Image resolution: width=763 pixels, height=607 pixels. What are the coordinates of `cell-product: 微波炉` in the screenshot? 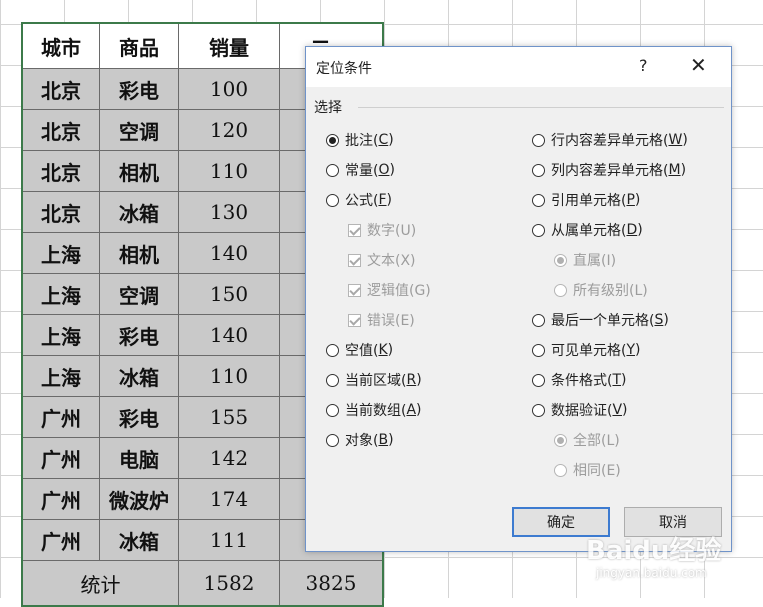 It's located at (139, 499).